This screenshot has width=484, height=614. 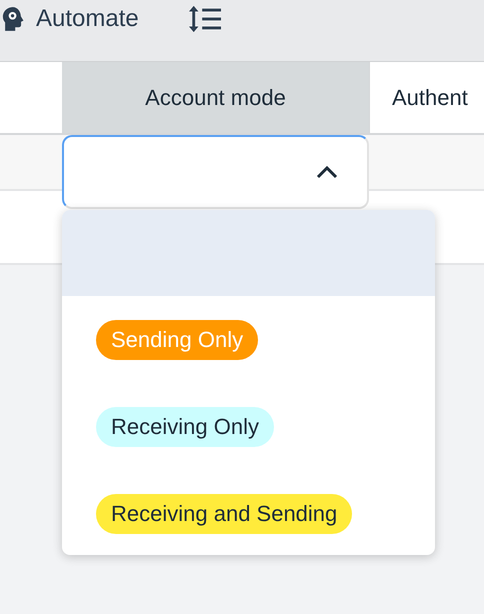 I want to click on sort-lines-icon, so click(x=204, y=19).